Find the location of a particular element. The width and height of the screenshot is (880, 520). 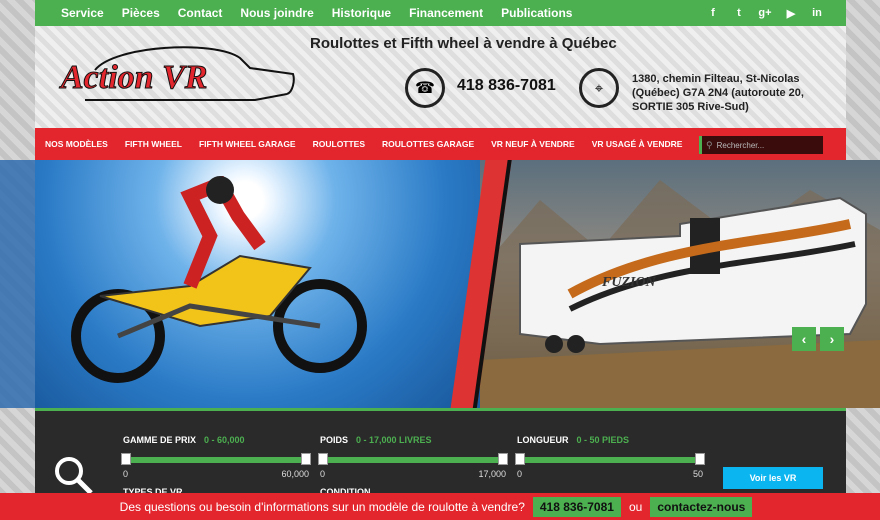

prix-slider-max-handle is located at coordinates (306, 459).